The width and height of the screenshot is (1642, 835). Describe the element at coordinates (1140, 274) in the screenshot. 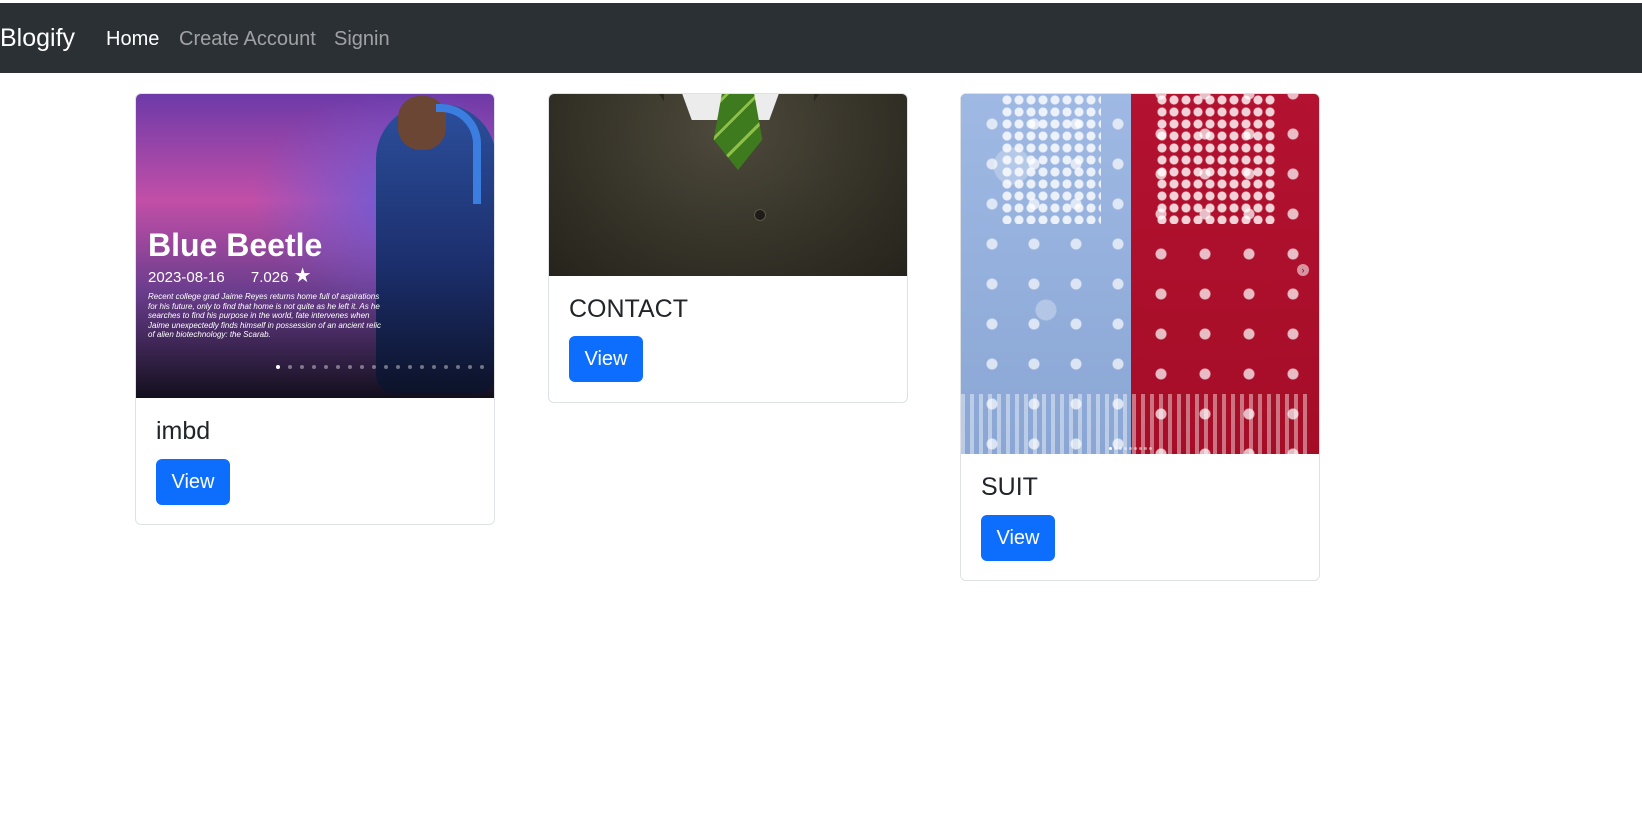

I see `card-image-carousel: ›` at that location.